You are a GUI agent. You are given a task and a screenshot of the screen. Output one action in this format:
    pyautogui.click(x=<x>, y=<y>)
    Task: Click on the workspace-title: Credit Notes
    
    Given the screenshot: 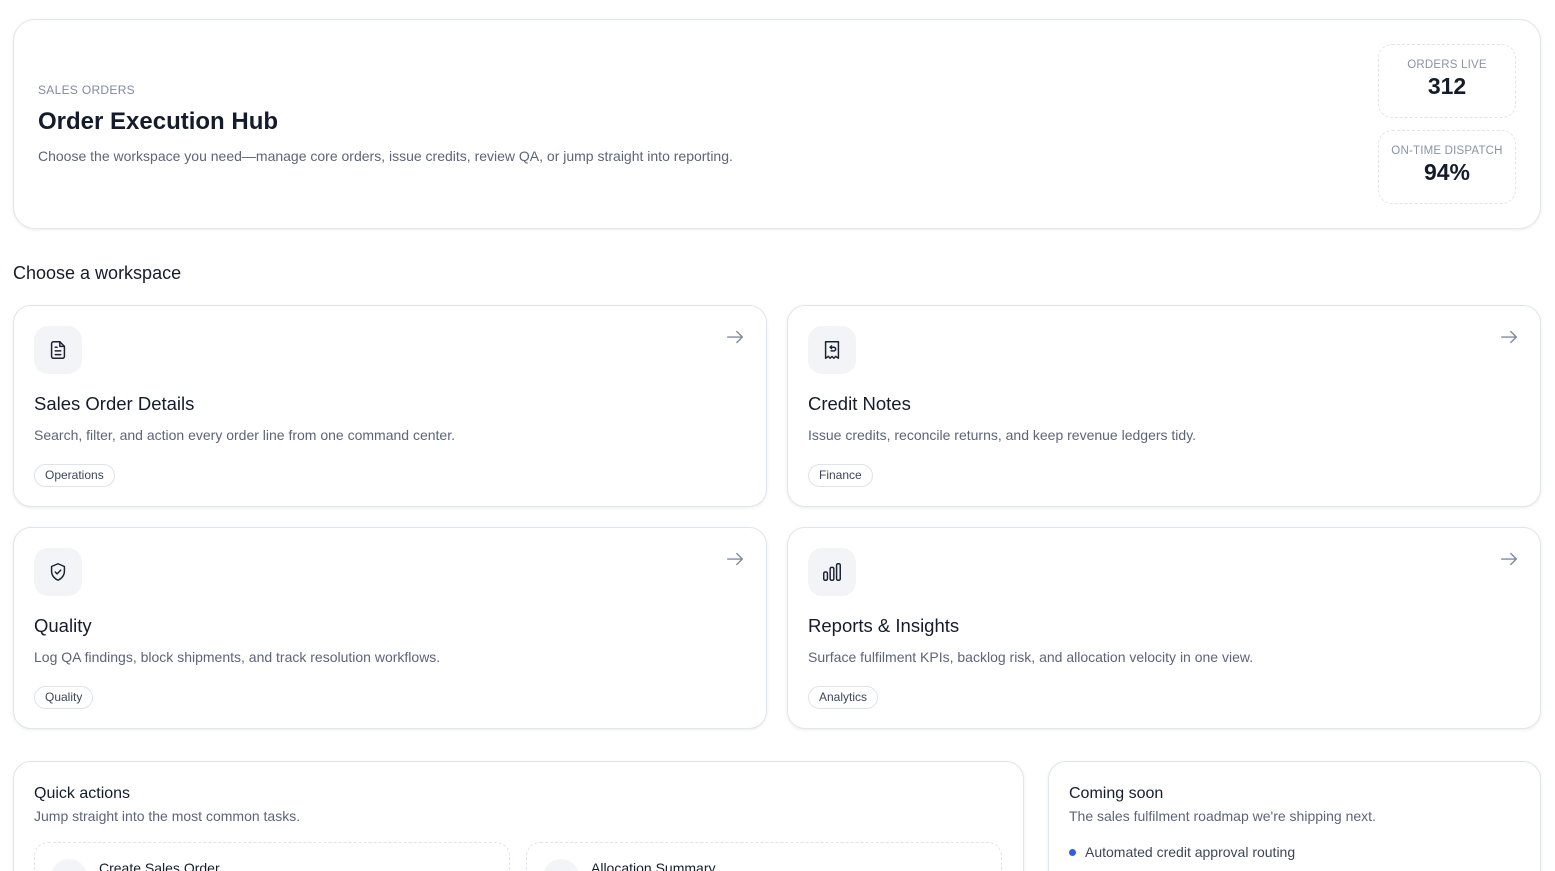 What is the action you would take?
    pyautogui.click(x=859, y=403)
    